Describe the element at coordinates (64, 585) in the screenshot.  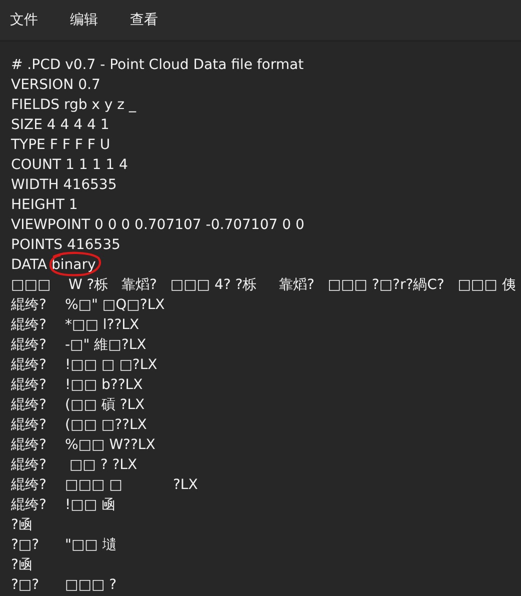
I see `text-line: ?□? □□□ ?` at that location.